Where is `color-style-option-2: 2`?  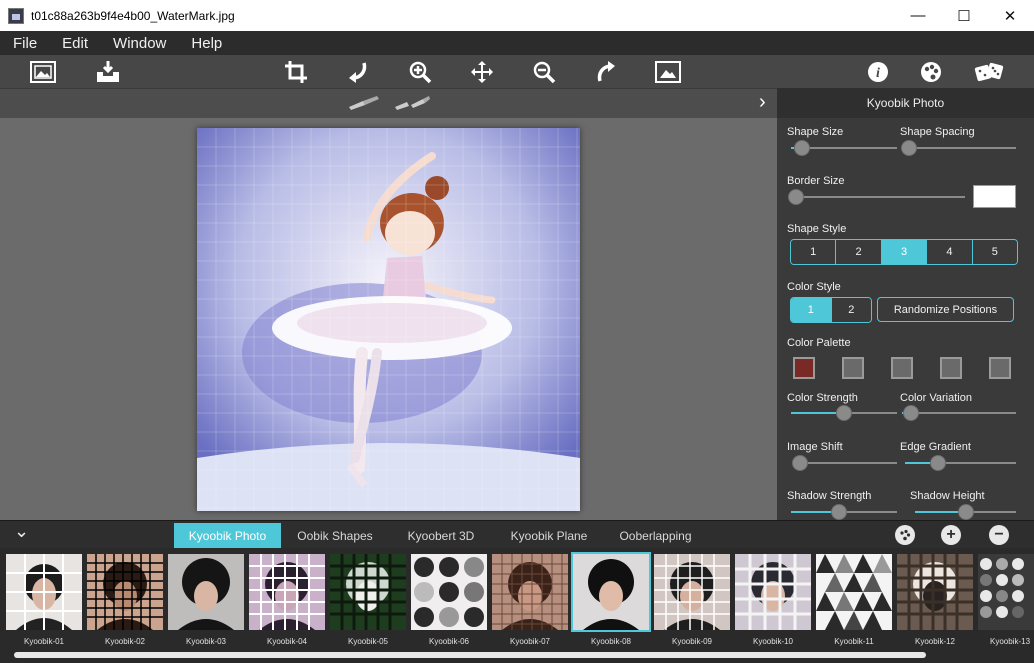 color-style-option-2: 2 is located at coordinates (851, 310).